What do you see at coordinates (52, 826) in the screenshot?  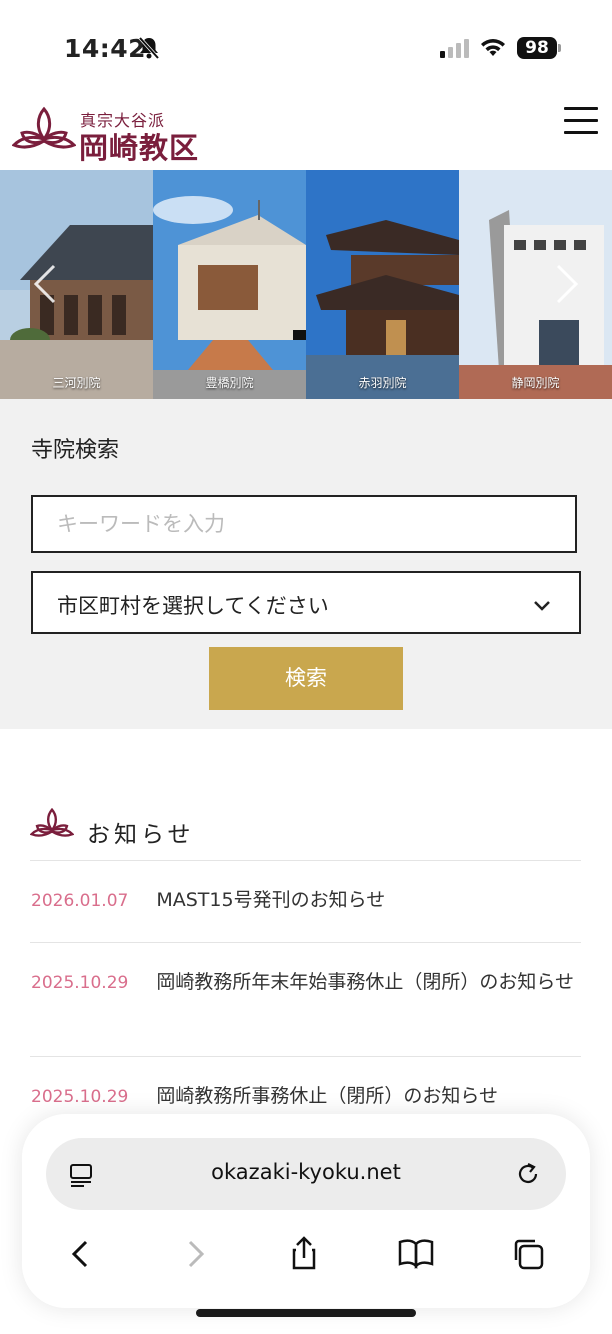 I see `lotus-icon` at bounding box center [52, 826].